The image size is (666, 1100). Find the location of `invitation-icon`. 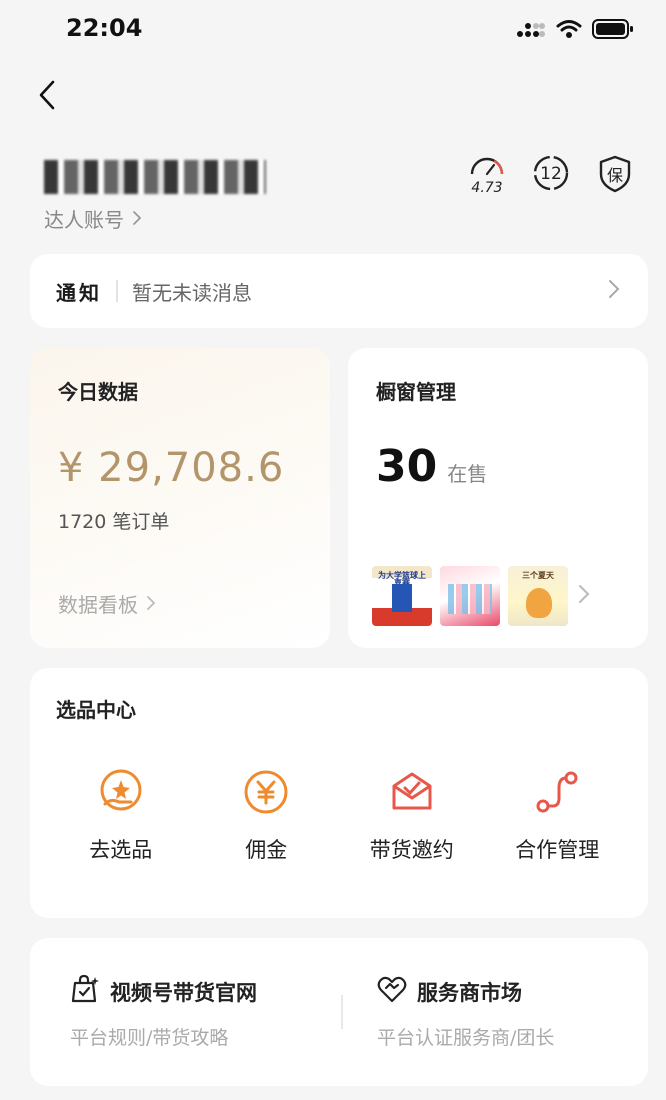

invitation-icon is located at coordinates (412, 792).